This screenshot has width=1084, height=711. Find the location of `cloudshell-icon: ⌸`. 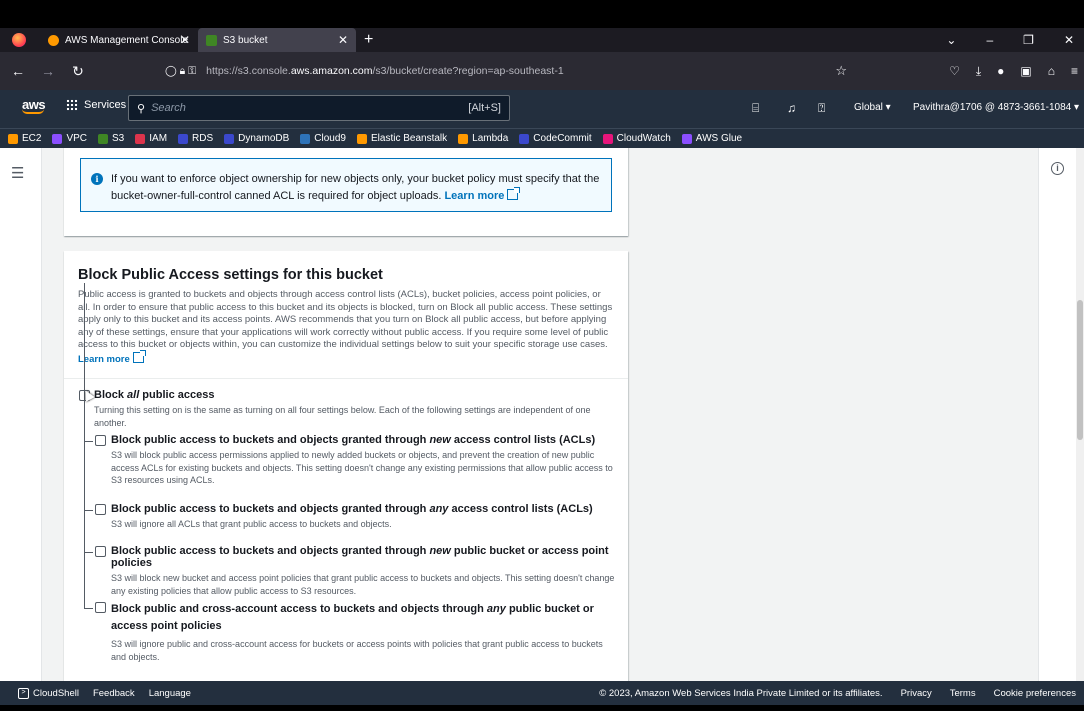

cloudshell-icon: ⌸ is located at coordinates (755, 108).